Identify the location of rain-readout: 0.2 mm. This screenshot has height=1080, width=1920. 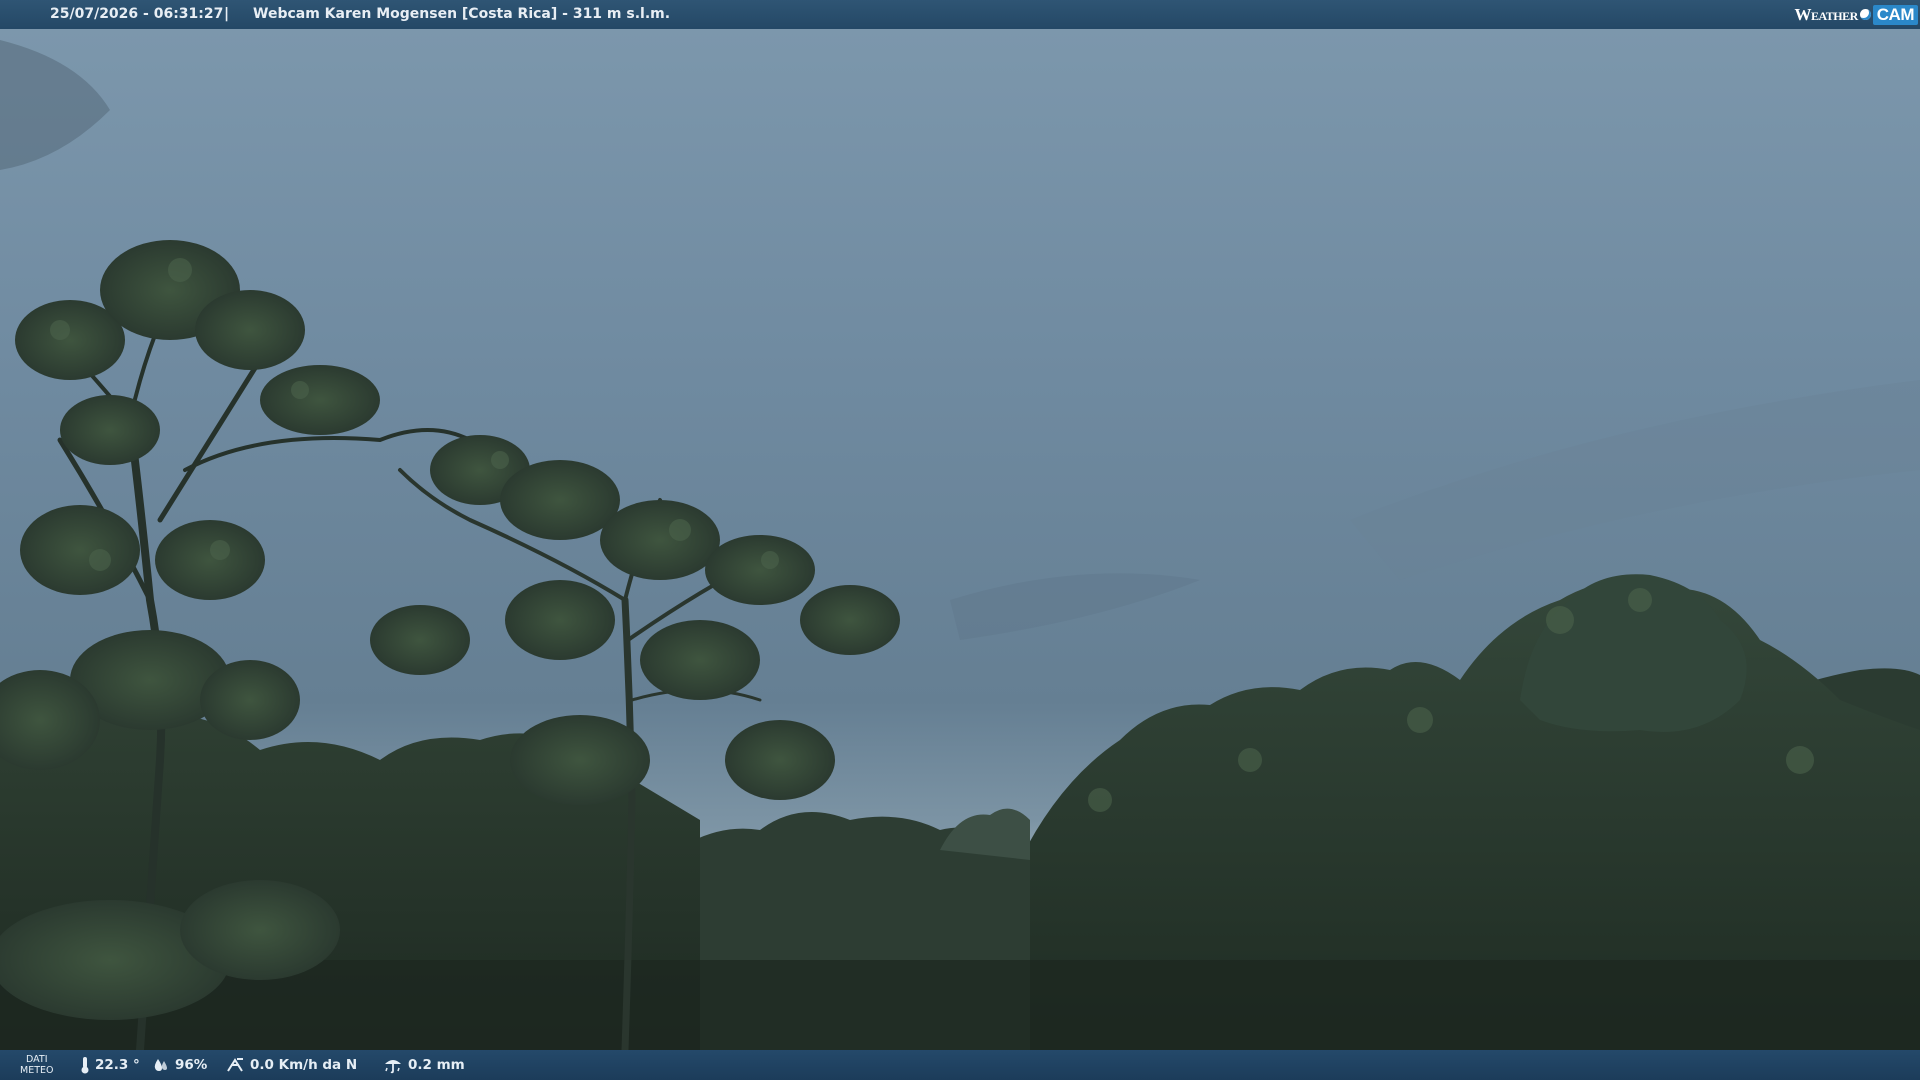
(424, 1065).